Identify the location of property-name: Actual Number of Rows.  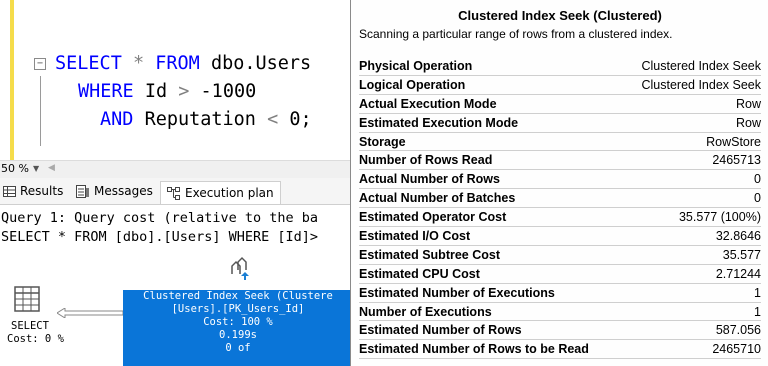
(429, 179).